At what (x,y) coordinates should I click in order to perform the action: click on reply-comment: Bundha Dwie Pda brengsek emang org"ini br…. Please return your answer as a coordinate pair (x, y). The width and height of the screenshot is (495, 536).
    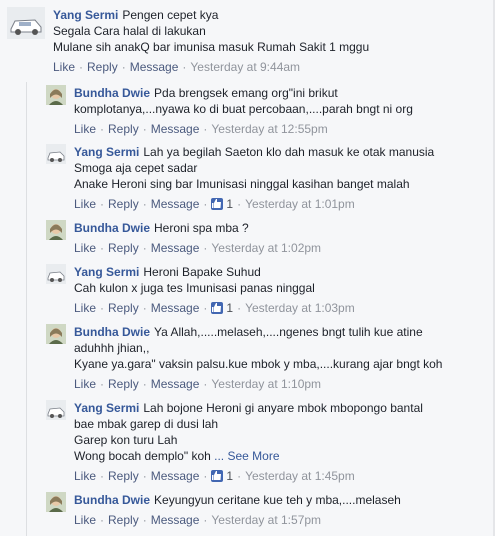
    Looking at the image, I should click on (229, 111).